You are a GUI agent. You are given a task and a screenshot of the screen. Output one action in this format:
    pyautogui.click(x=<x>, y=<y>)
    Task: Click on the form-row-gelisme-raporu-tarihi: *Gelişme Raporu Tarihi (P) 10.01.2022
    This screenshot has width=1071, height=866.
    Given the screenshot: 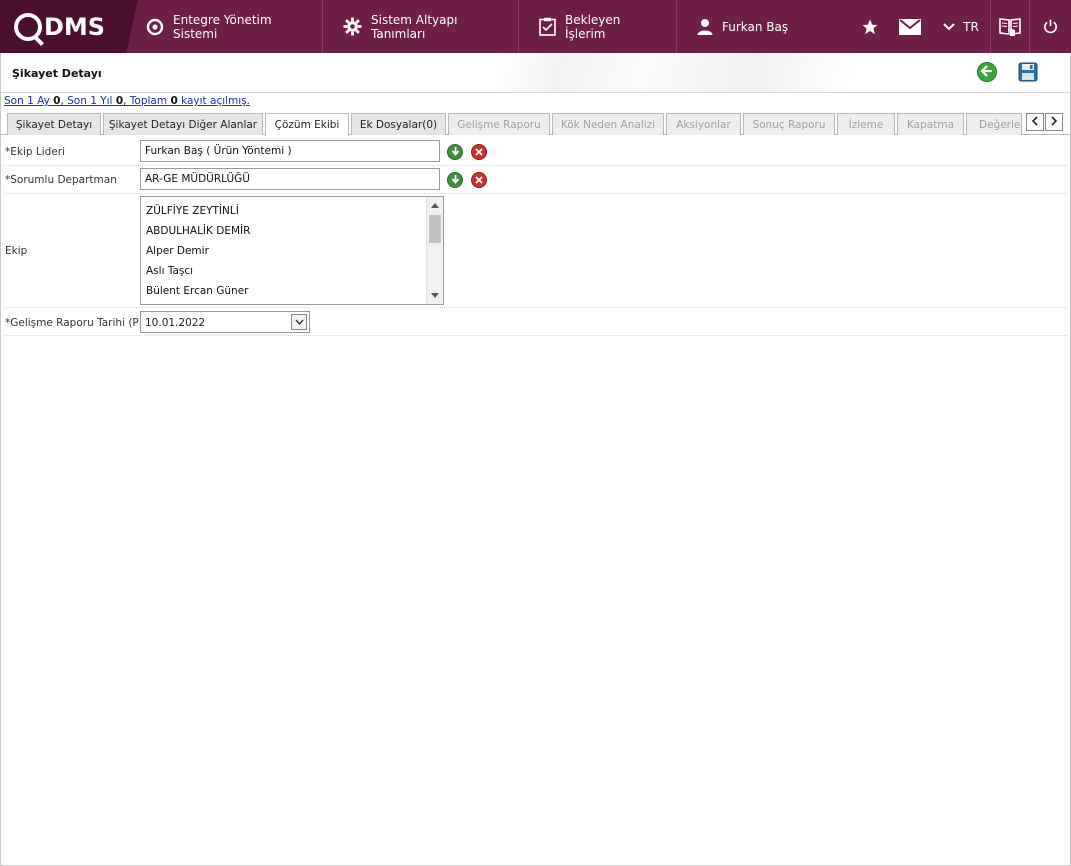 What is the action you would take?
    pyautogui.click(x=535, y=322)
    